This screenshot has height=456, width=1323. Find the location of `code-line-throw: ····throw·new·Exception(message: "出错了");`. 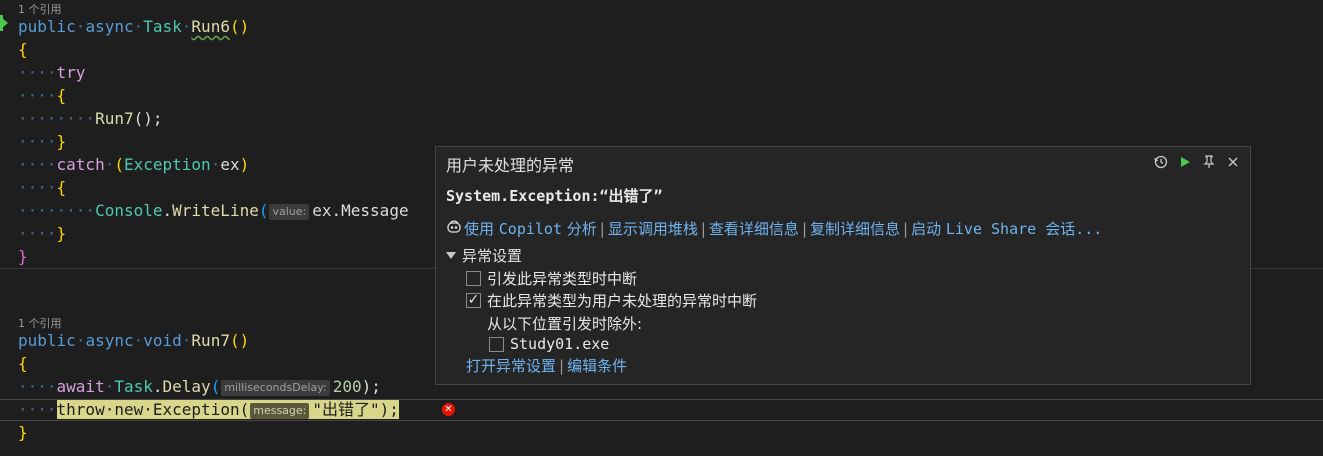

code-line-throw: ····throw·new·Exception(message: "出错了"); is located at coordinates (208, 410).